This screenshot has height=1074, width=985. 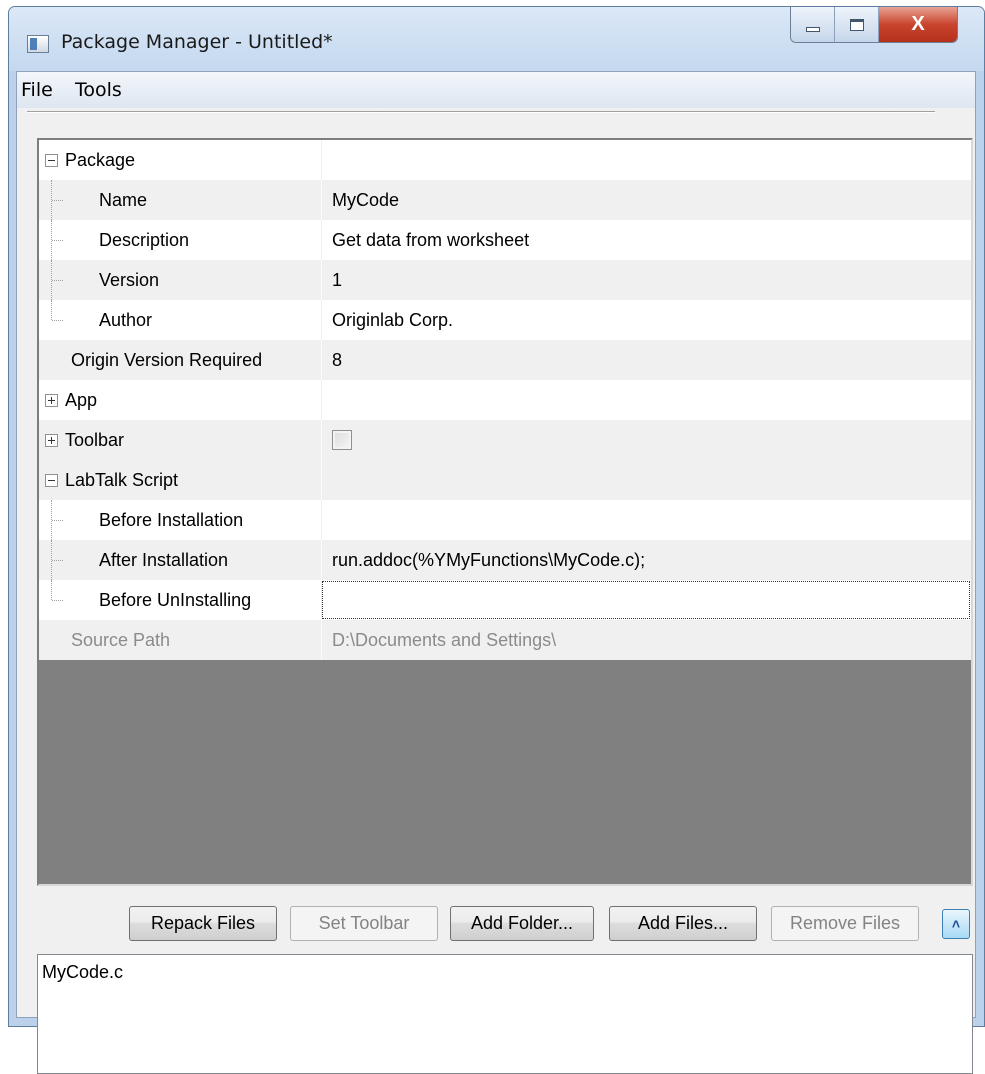 I want to click on origin-version-value: 8, so click(x=646, y=360).